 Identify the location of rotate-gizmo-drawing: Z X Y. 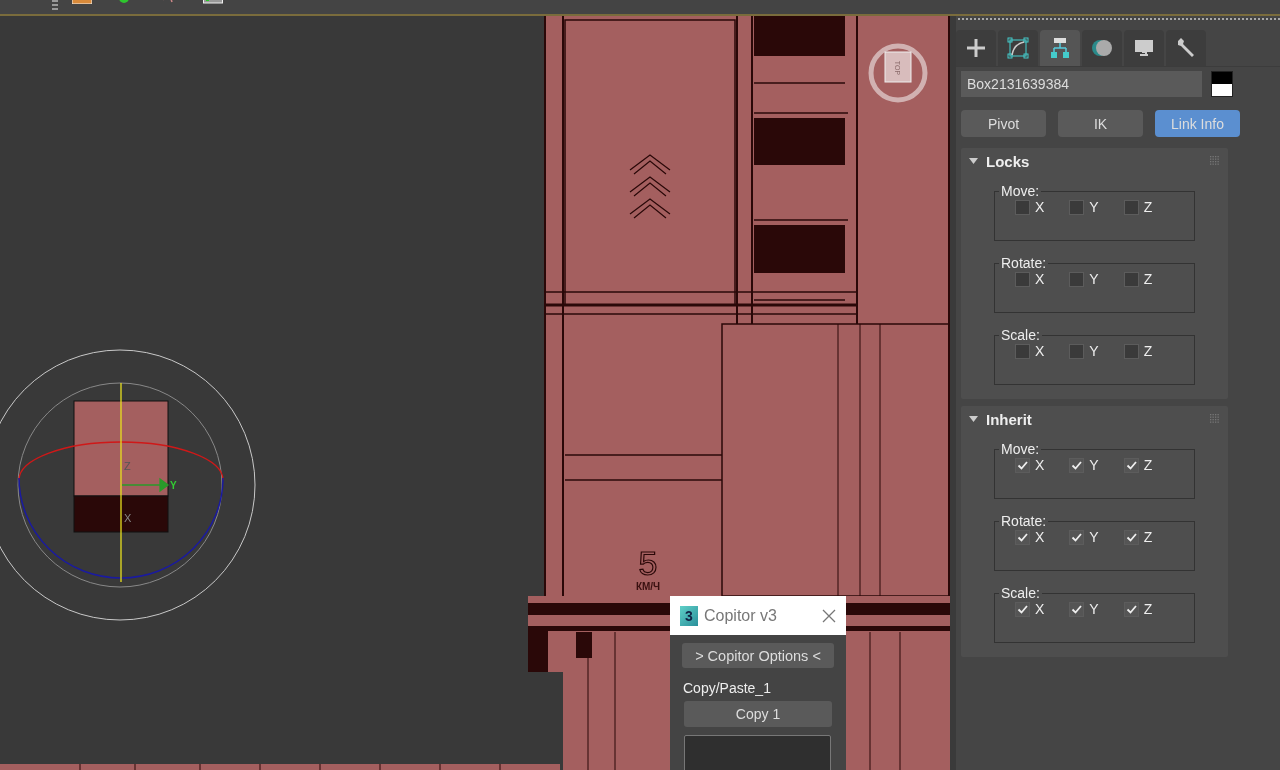
(128, 485).